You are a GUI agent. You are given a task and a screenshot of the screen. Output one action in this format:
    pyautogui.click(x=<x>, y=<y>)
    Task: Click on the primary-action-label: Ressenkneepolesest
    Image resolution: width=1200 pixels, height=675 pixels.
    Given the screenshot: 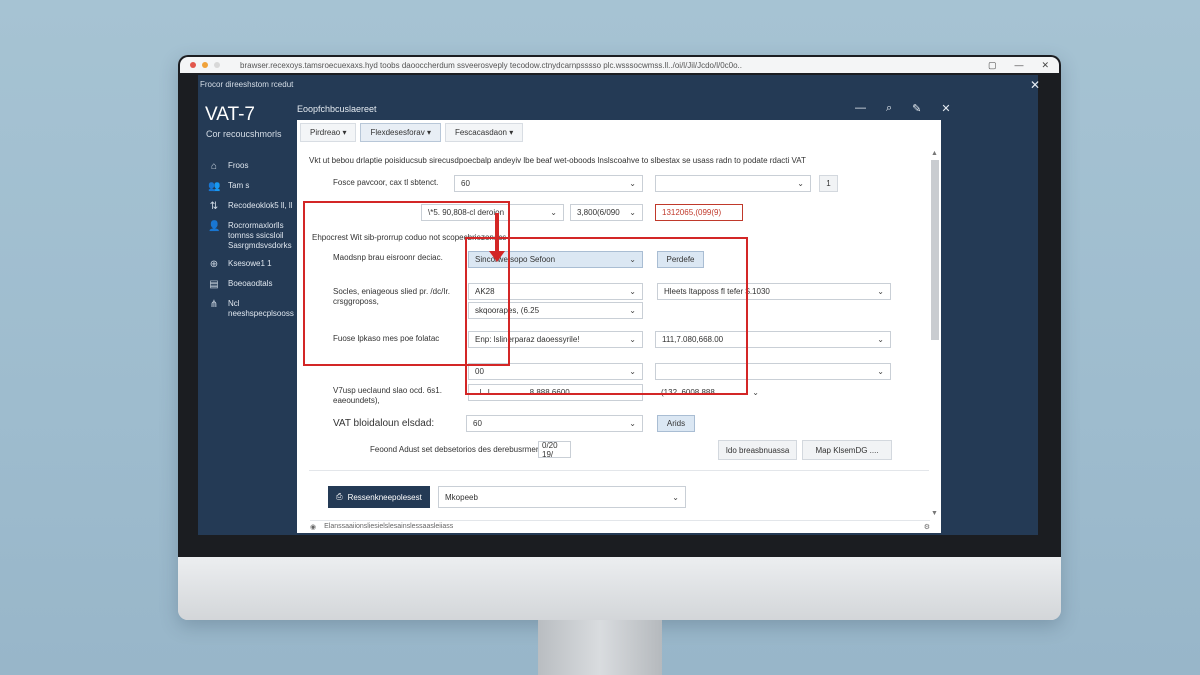 What is the action you would take?
    pyautogui.click(x=384, y=497)
    